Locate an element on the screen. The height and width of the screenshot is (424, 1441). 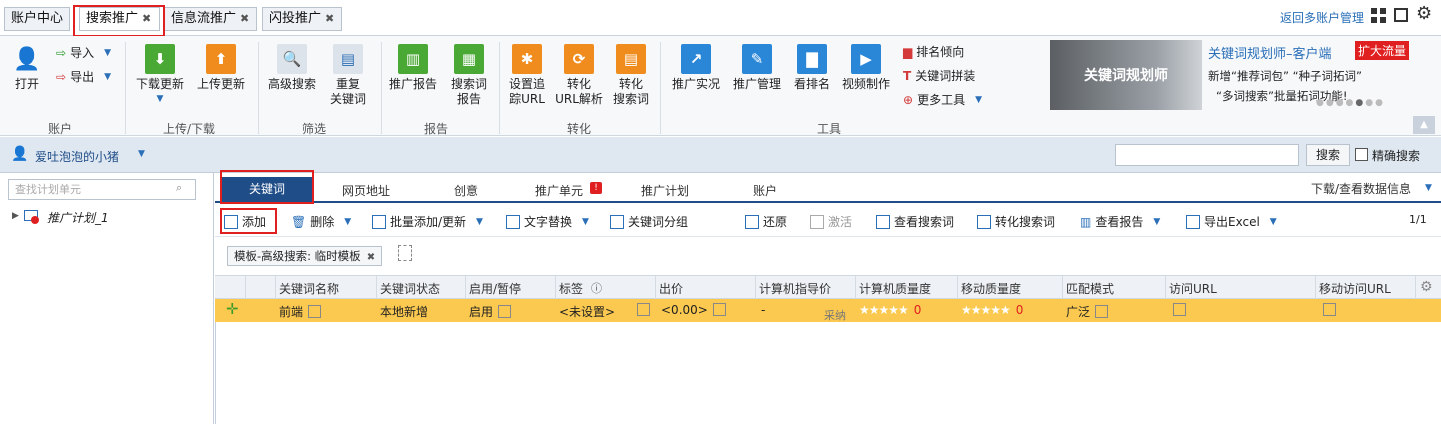
tab-feed-promo: 信息流推广 ✖ is located at coordinates (210, 19).